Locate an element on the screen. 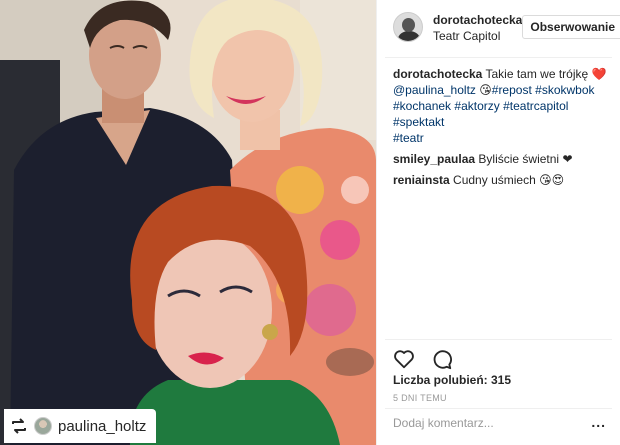  actions-divider is located at coordinates (498, 339).